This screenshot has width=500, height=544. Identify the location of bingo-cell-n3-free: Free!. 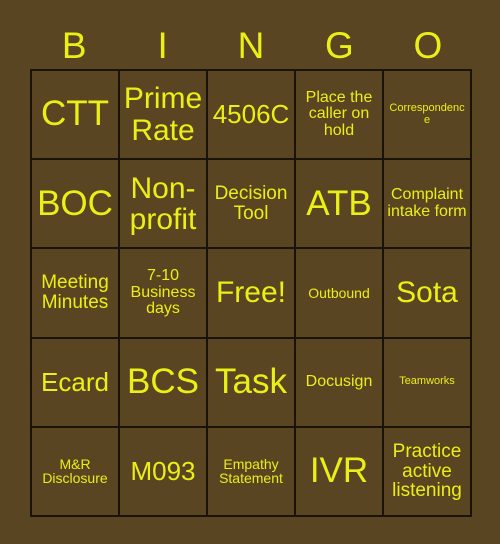
(252, 294).